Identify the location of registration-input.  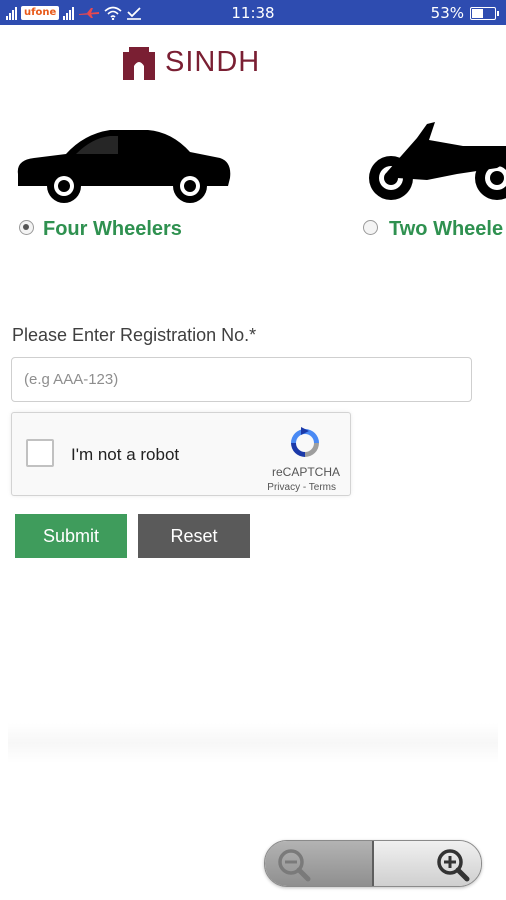
(241, 379).